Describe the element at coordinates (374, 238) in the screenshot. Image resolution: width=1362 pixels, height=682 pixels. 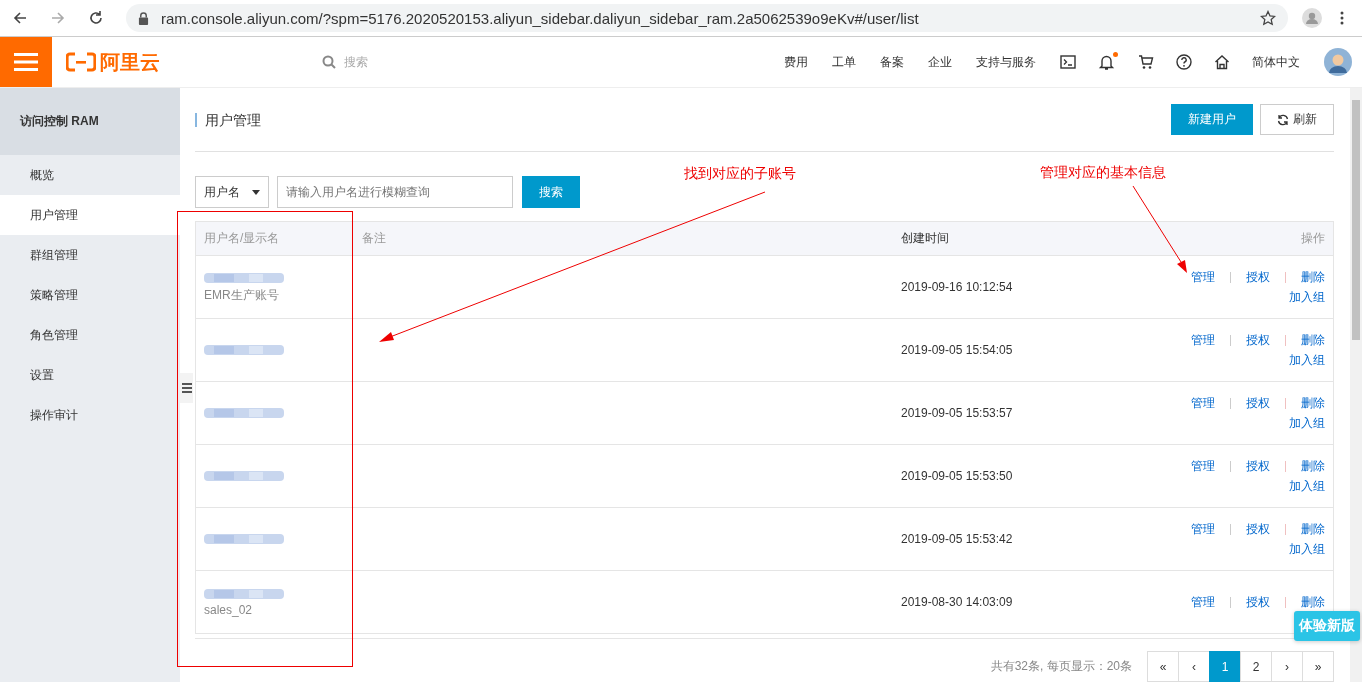
I see `column-header: 备注` at that location.